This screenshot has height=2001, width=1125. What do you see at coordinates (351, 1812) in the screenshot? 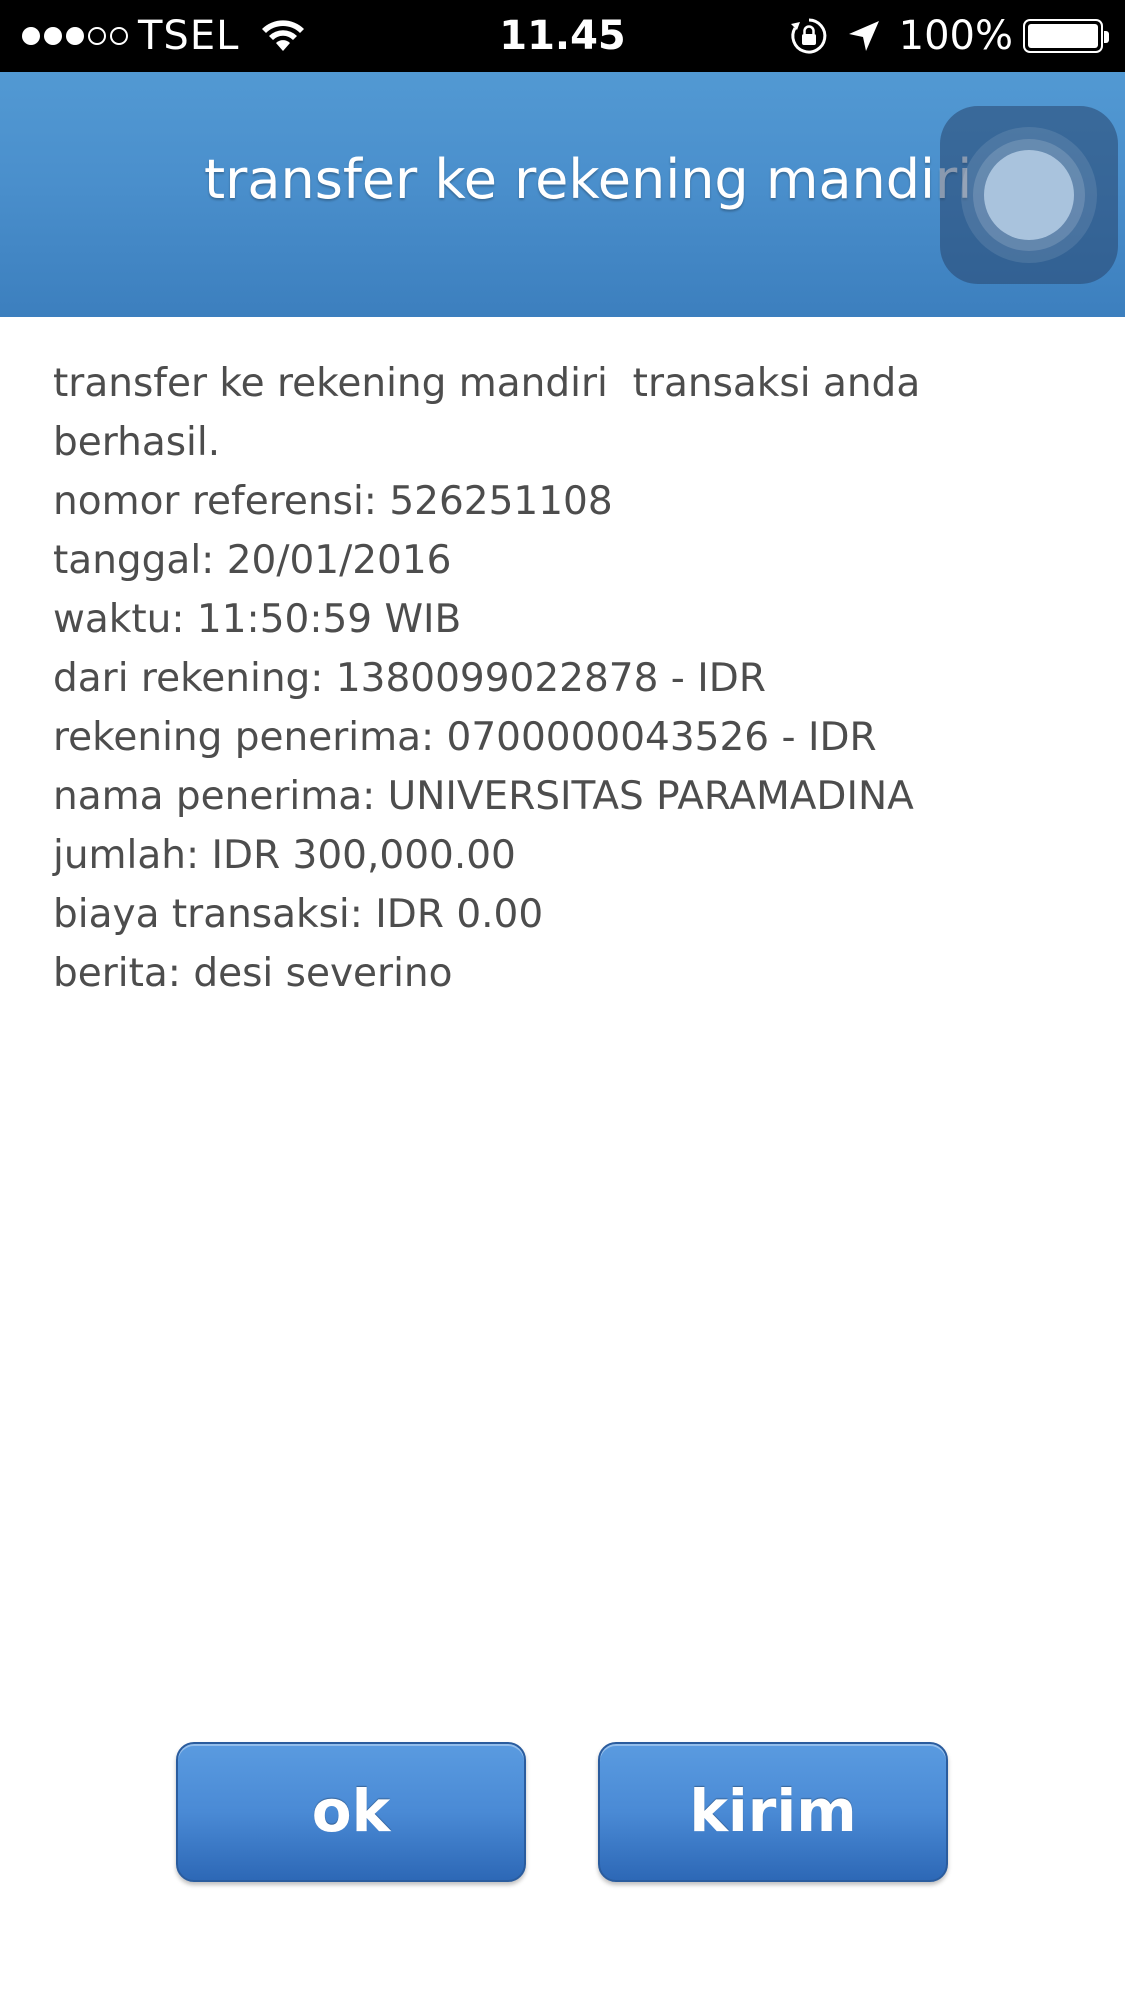
I see `ok-button: ok` at bounding box center [351, 1812].